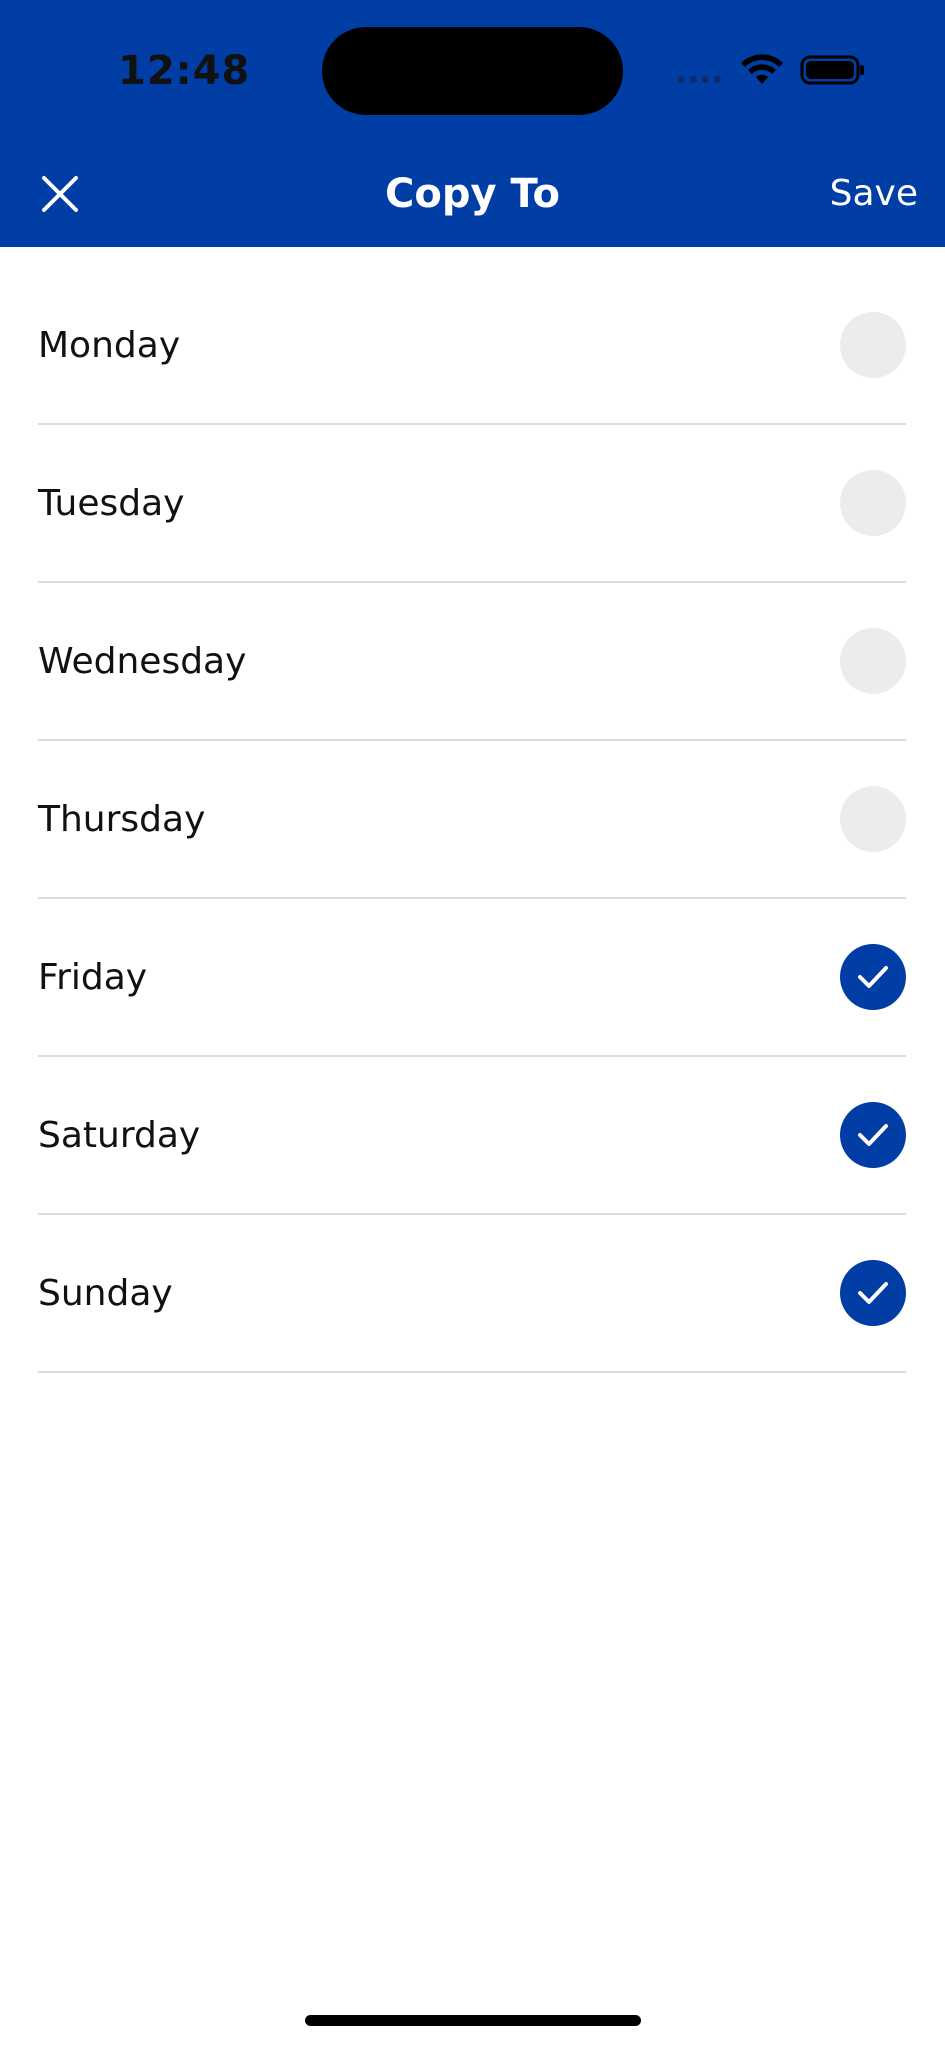 This screenshot has height=2048, width=945. What do you see at coordinates (111, 503) in the screenshot?
I see `day-label: Tuesday` at bounding box center [111, 503].